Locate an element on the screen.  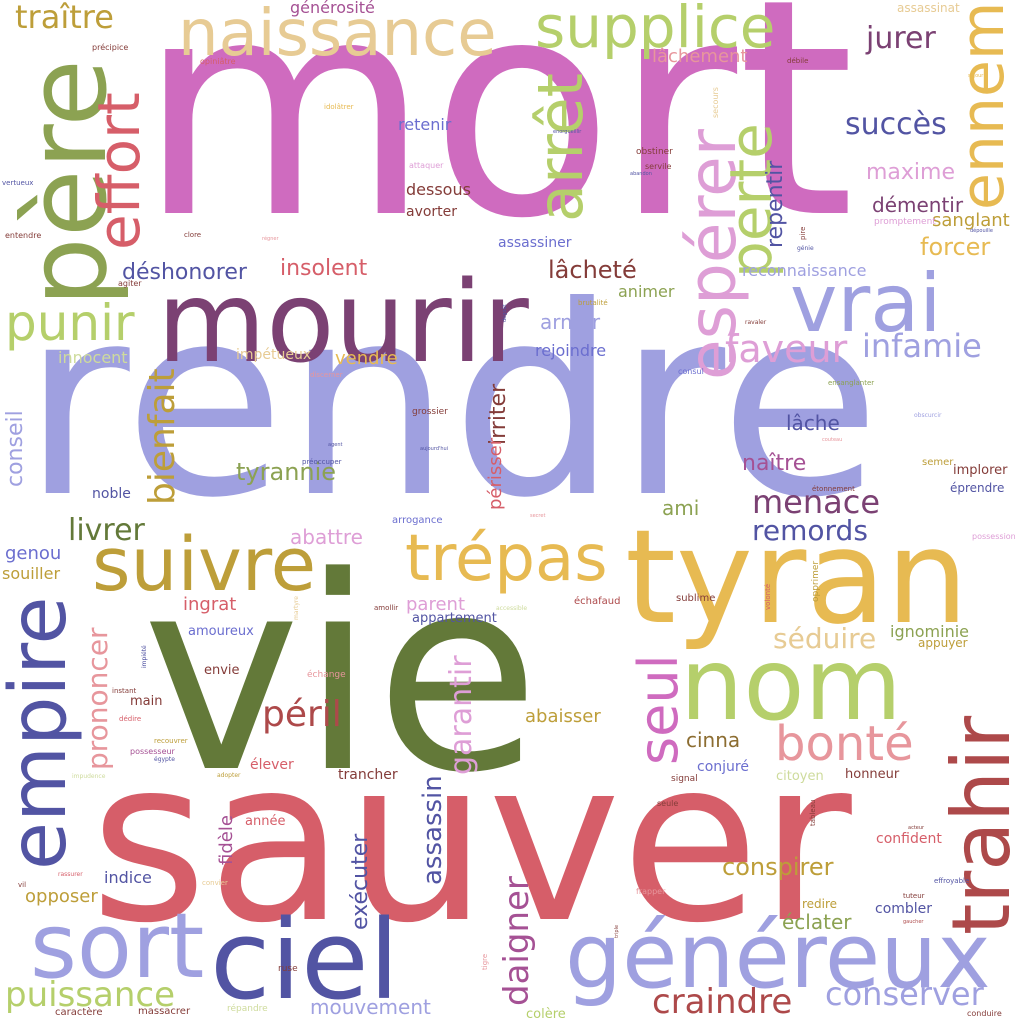
word-redire: redire is located at coordinates (820, 904).